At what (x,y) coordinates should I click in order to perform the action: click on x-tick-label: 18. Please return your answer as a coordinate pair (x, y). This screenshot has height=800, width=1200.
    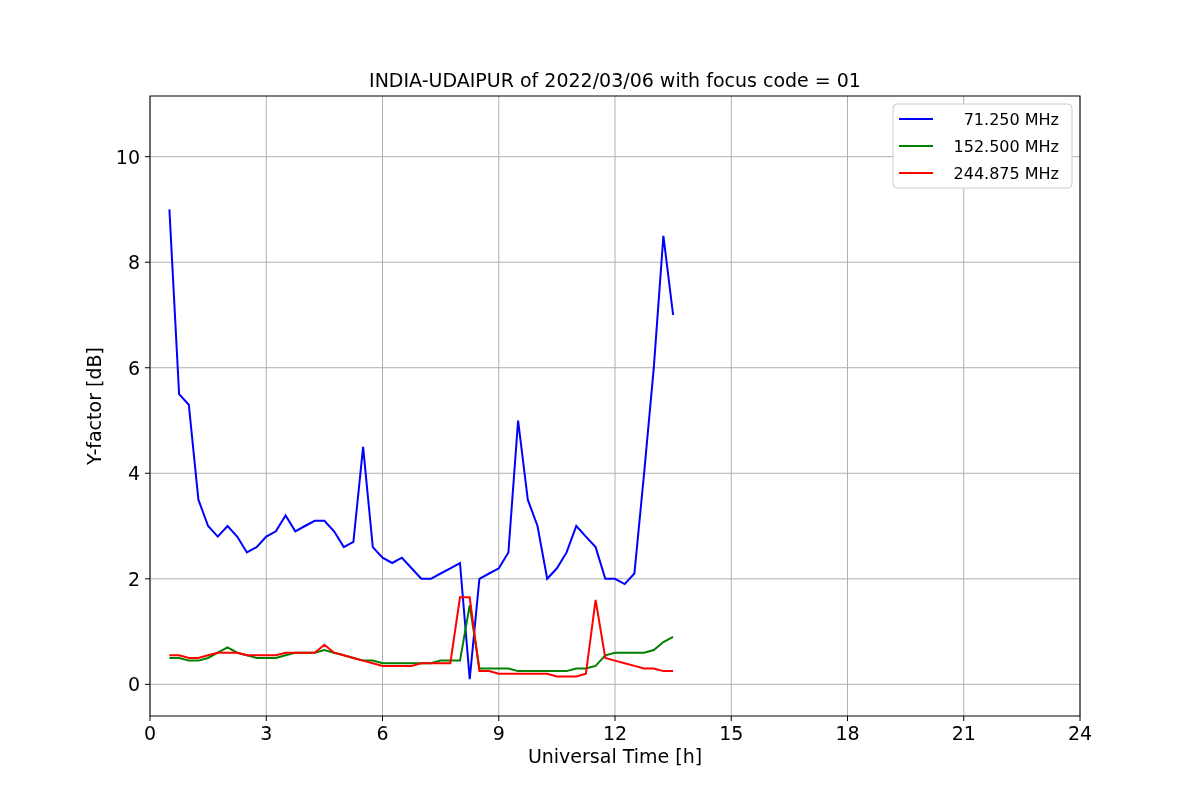
    Looking at the image, I should click on (847, 733).